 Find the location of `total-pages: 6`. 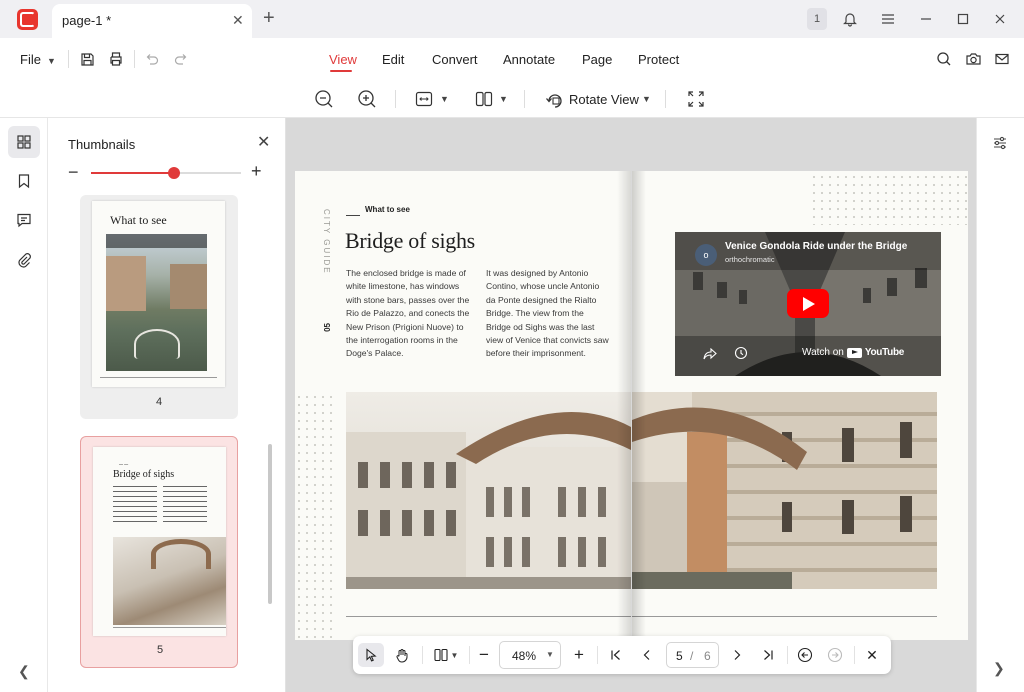

total-pages: 6 is located at coordinates (707, 656).